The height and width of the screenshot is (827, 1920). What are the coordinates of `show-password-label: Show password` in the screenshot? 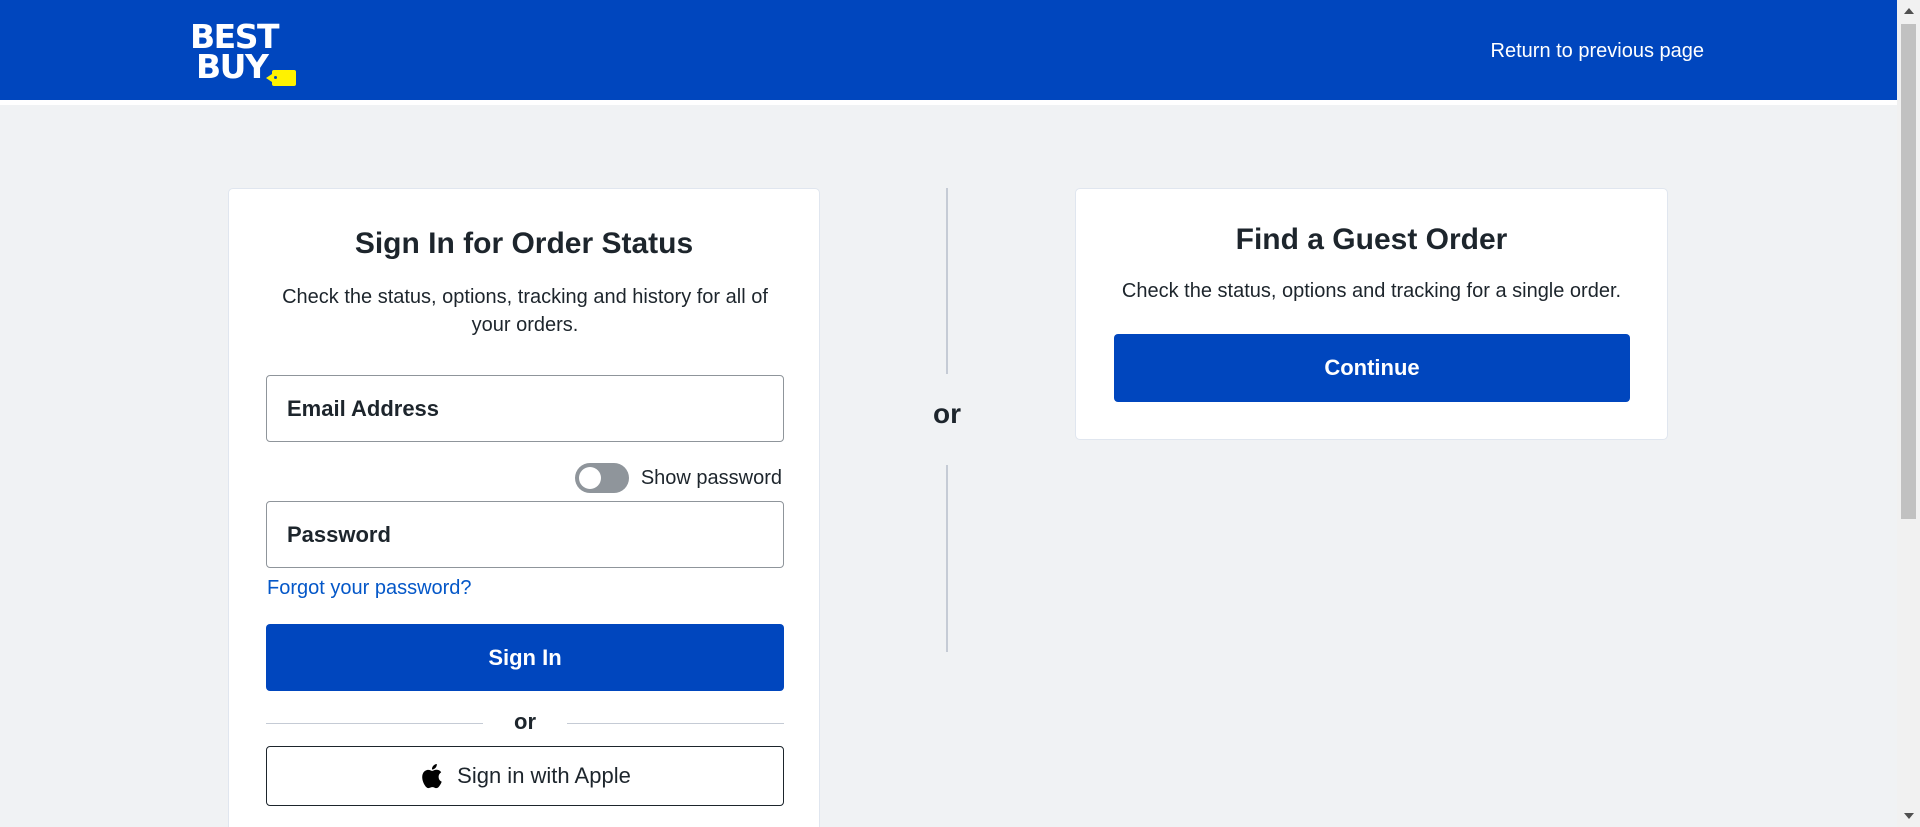 It's located at (711, 477).